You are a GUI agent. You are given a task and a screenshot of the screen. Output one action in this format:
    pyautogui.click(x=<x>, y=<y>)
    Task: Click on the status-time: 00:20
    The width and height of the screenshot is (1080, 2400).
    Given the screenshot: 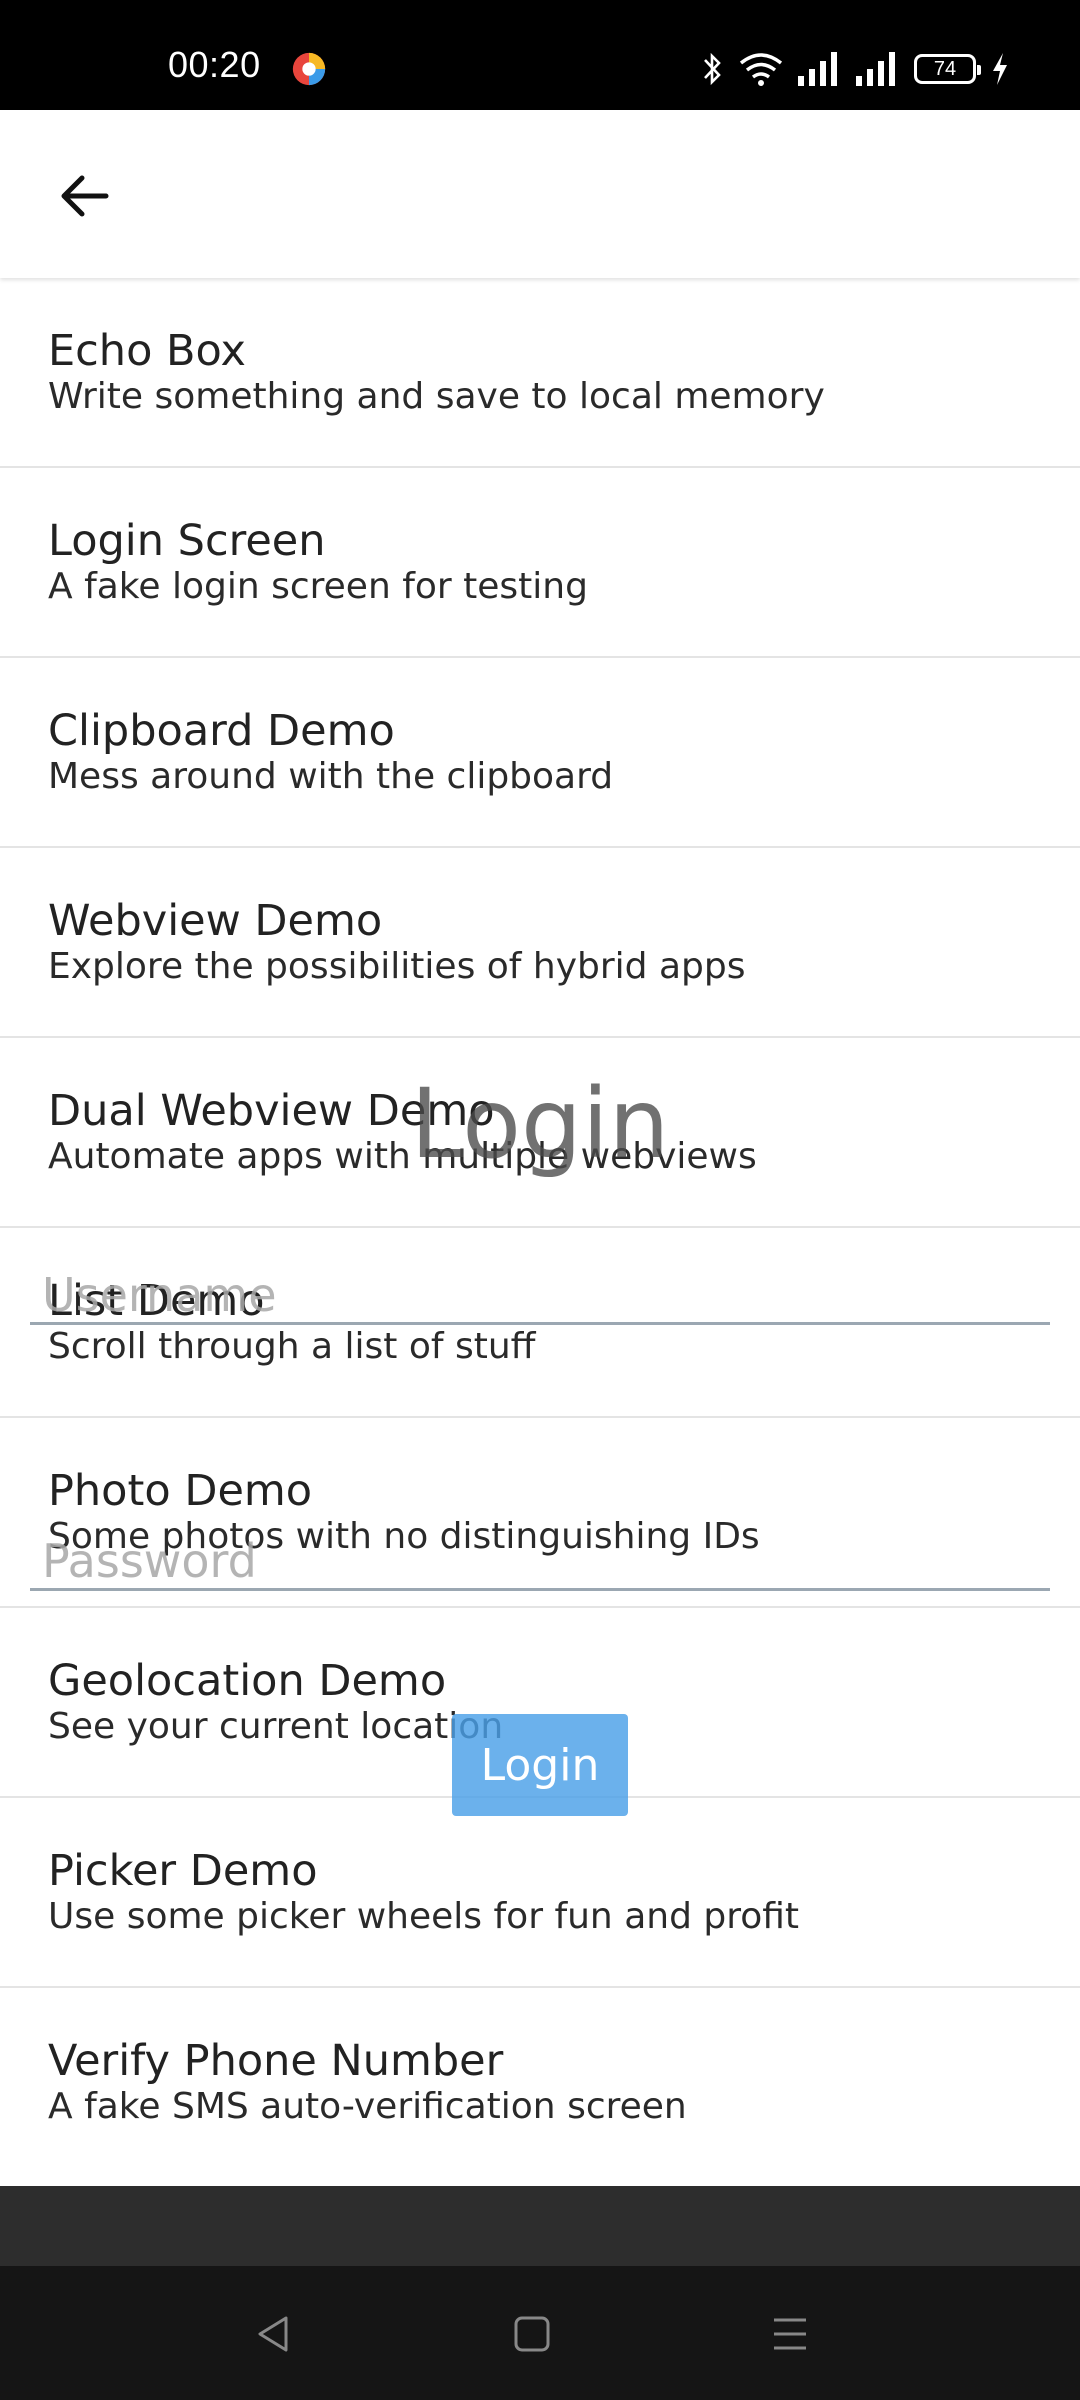 What is the action you would take?
    pyautogui.click(x=214, y=64)
    